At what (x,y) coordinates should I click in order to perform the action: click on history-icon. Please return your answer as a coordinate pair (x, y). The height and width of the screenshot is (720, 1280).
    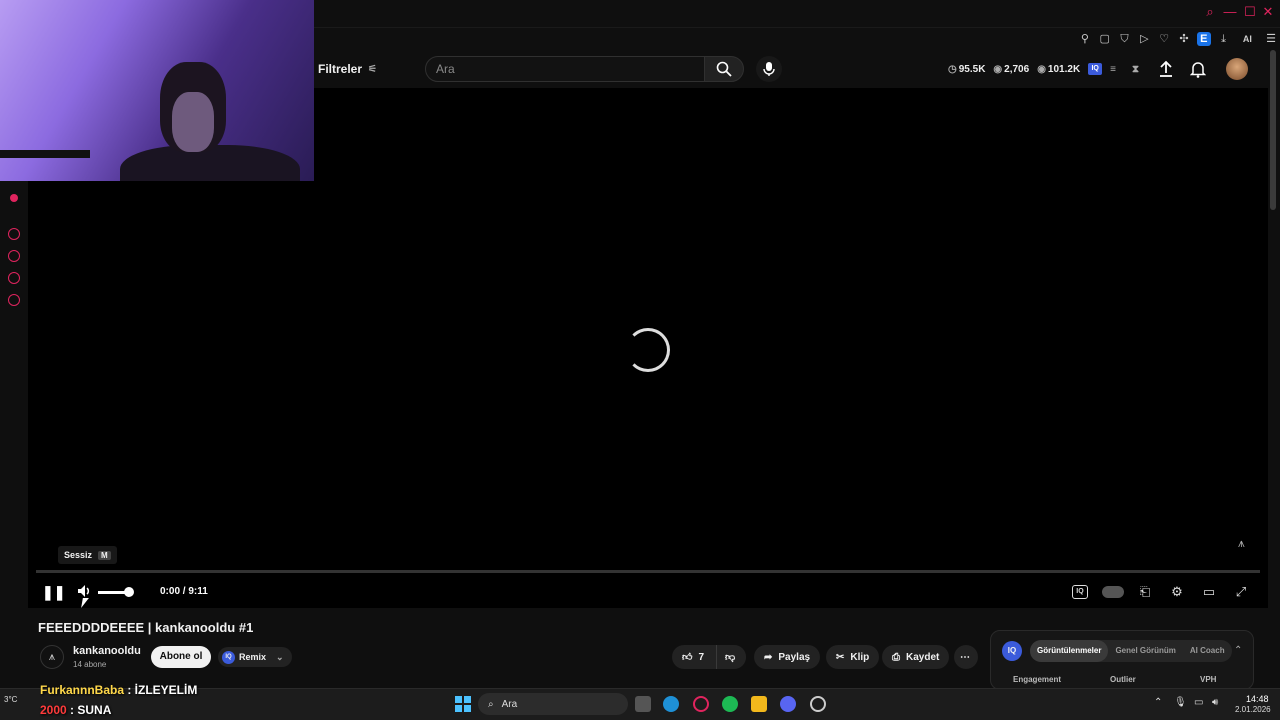
    Looking at the image, I should click on (14, 256).